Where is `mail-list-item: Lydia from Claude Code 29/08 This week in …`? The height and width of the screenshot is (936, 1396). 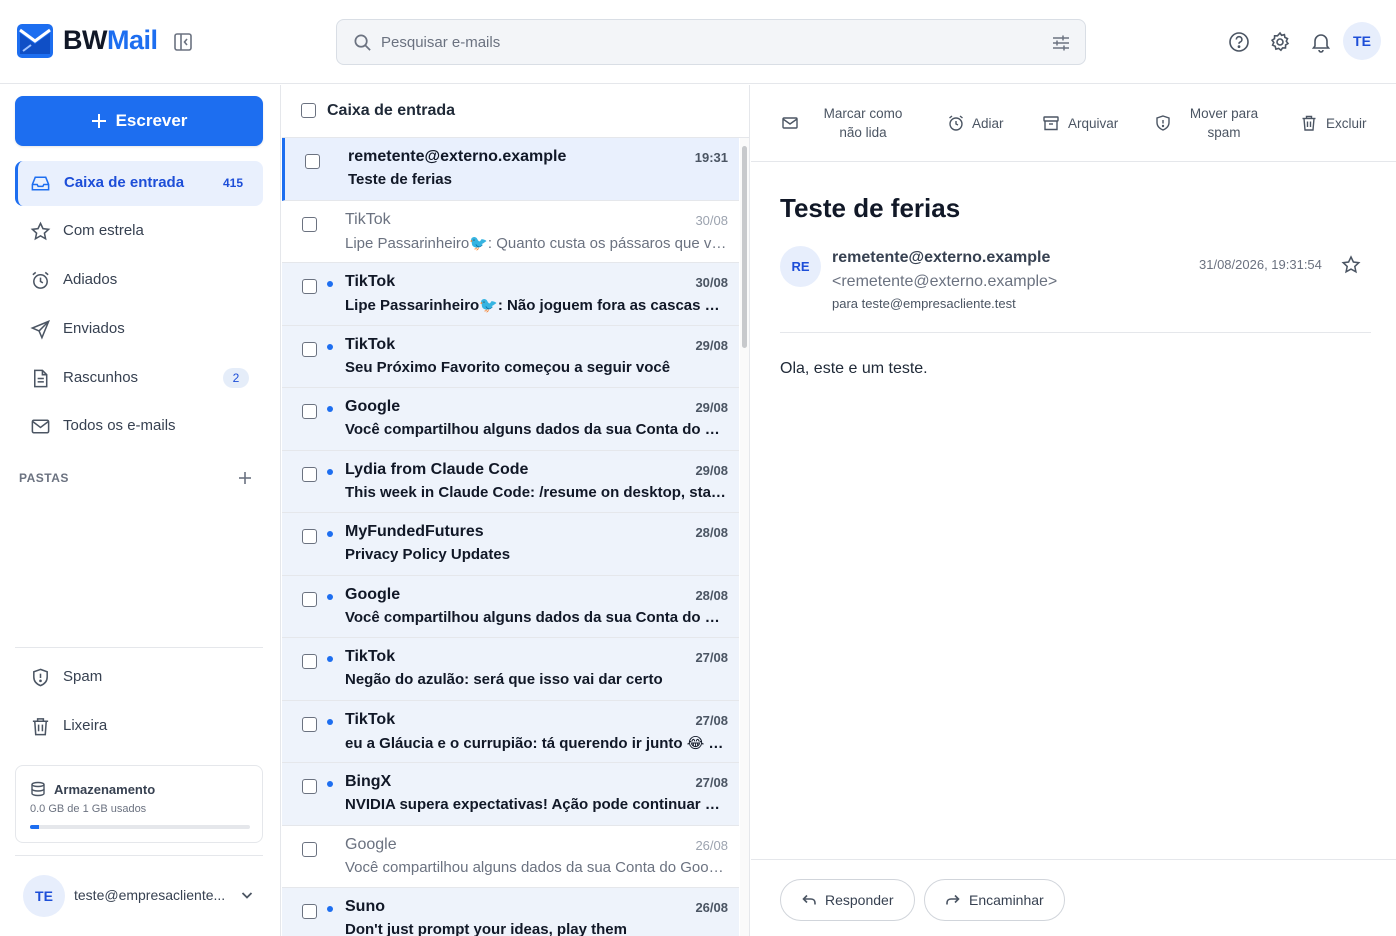
mail-list-item: Lydia from Claude Code 29/08 This week in … is located at coordinates (510, 481).